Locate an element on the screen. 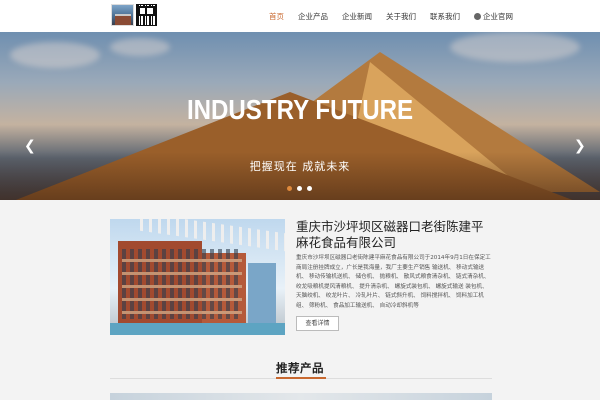 The height and width of the screenshot is (400, 600). building-windows is located at coordinates (182, 284).